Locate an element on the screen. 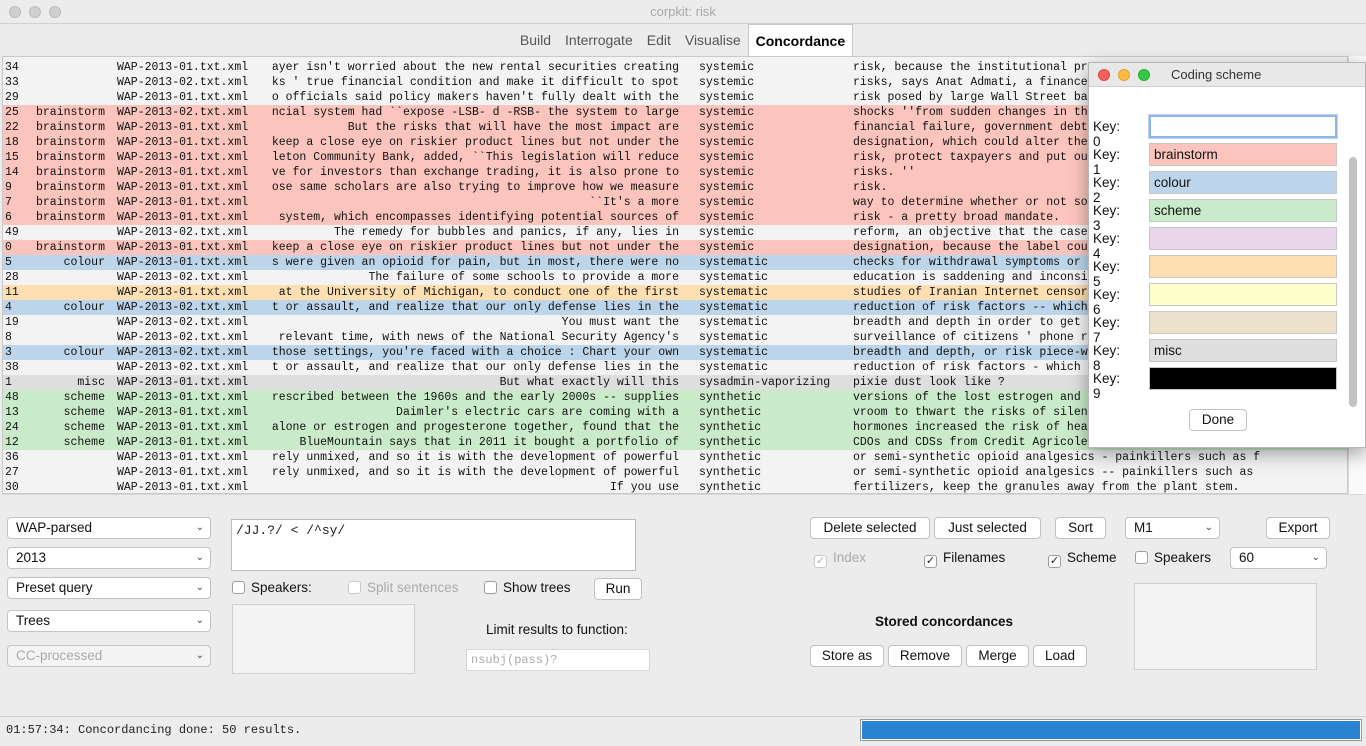 The image size is (1366, 746). dialog-scrollbar is located at coordinates (1353, 282).